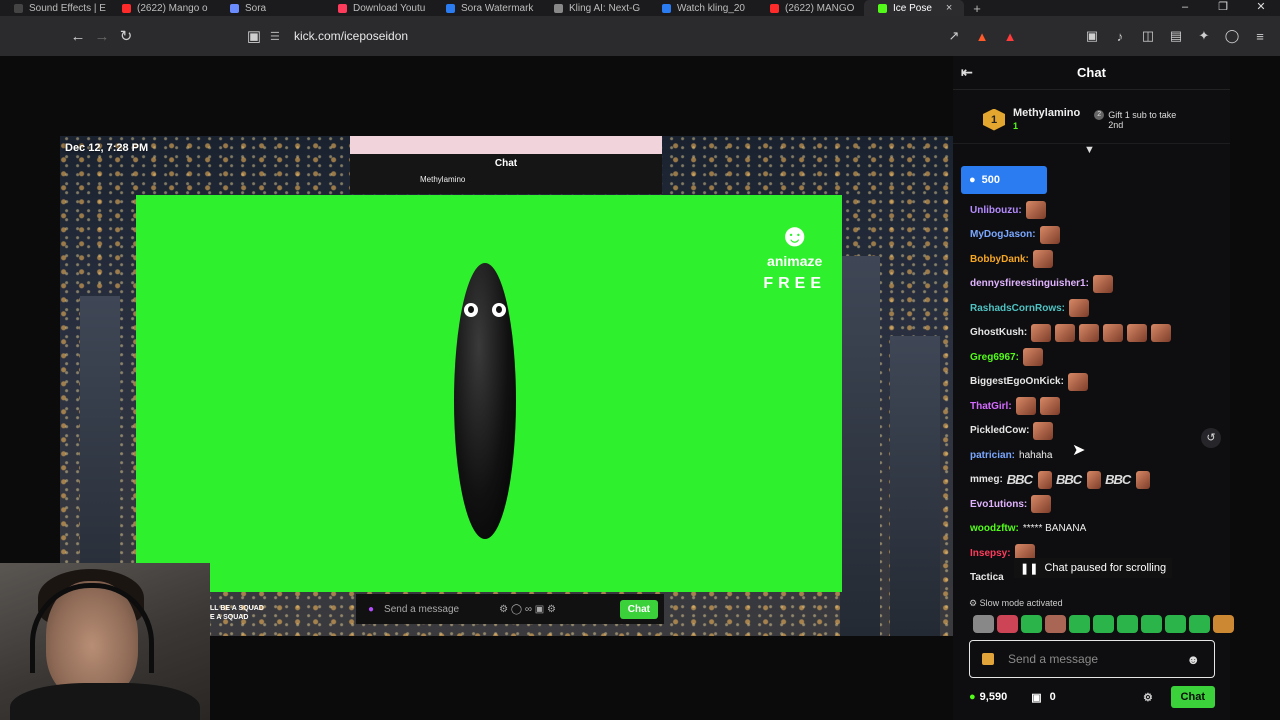 Image resolution: width=1280 pixels, height=720 pixels. Describe the element at coordinates (987, 577) in the screenshot. I see `chat-username: Tactica` at that location.